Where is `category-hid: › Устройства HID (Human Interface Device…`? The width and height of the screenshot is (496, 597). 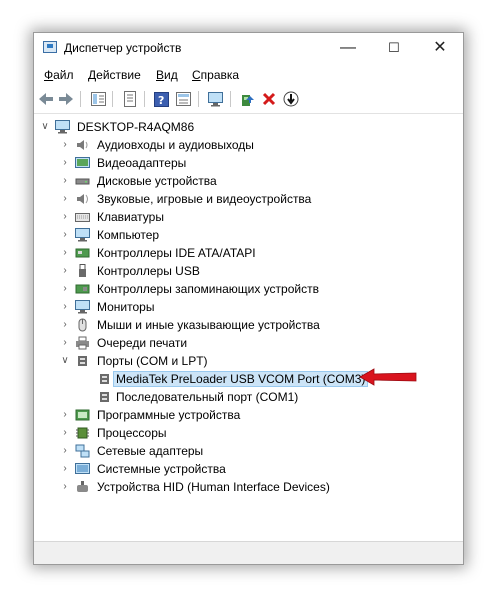
category-hid: › Устройства HID (Human Interface Device… is located at coordinates (248, 487).